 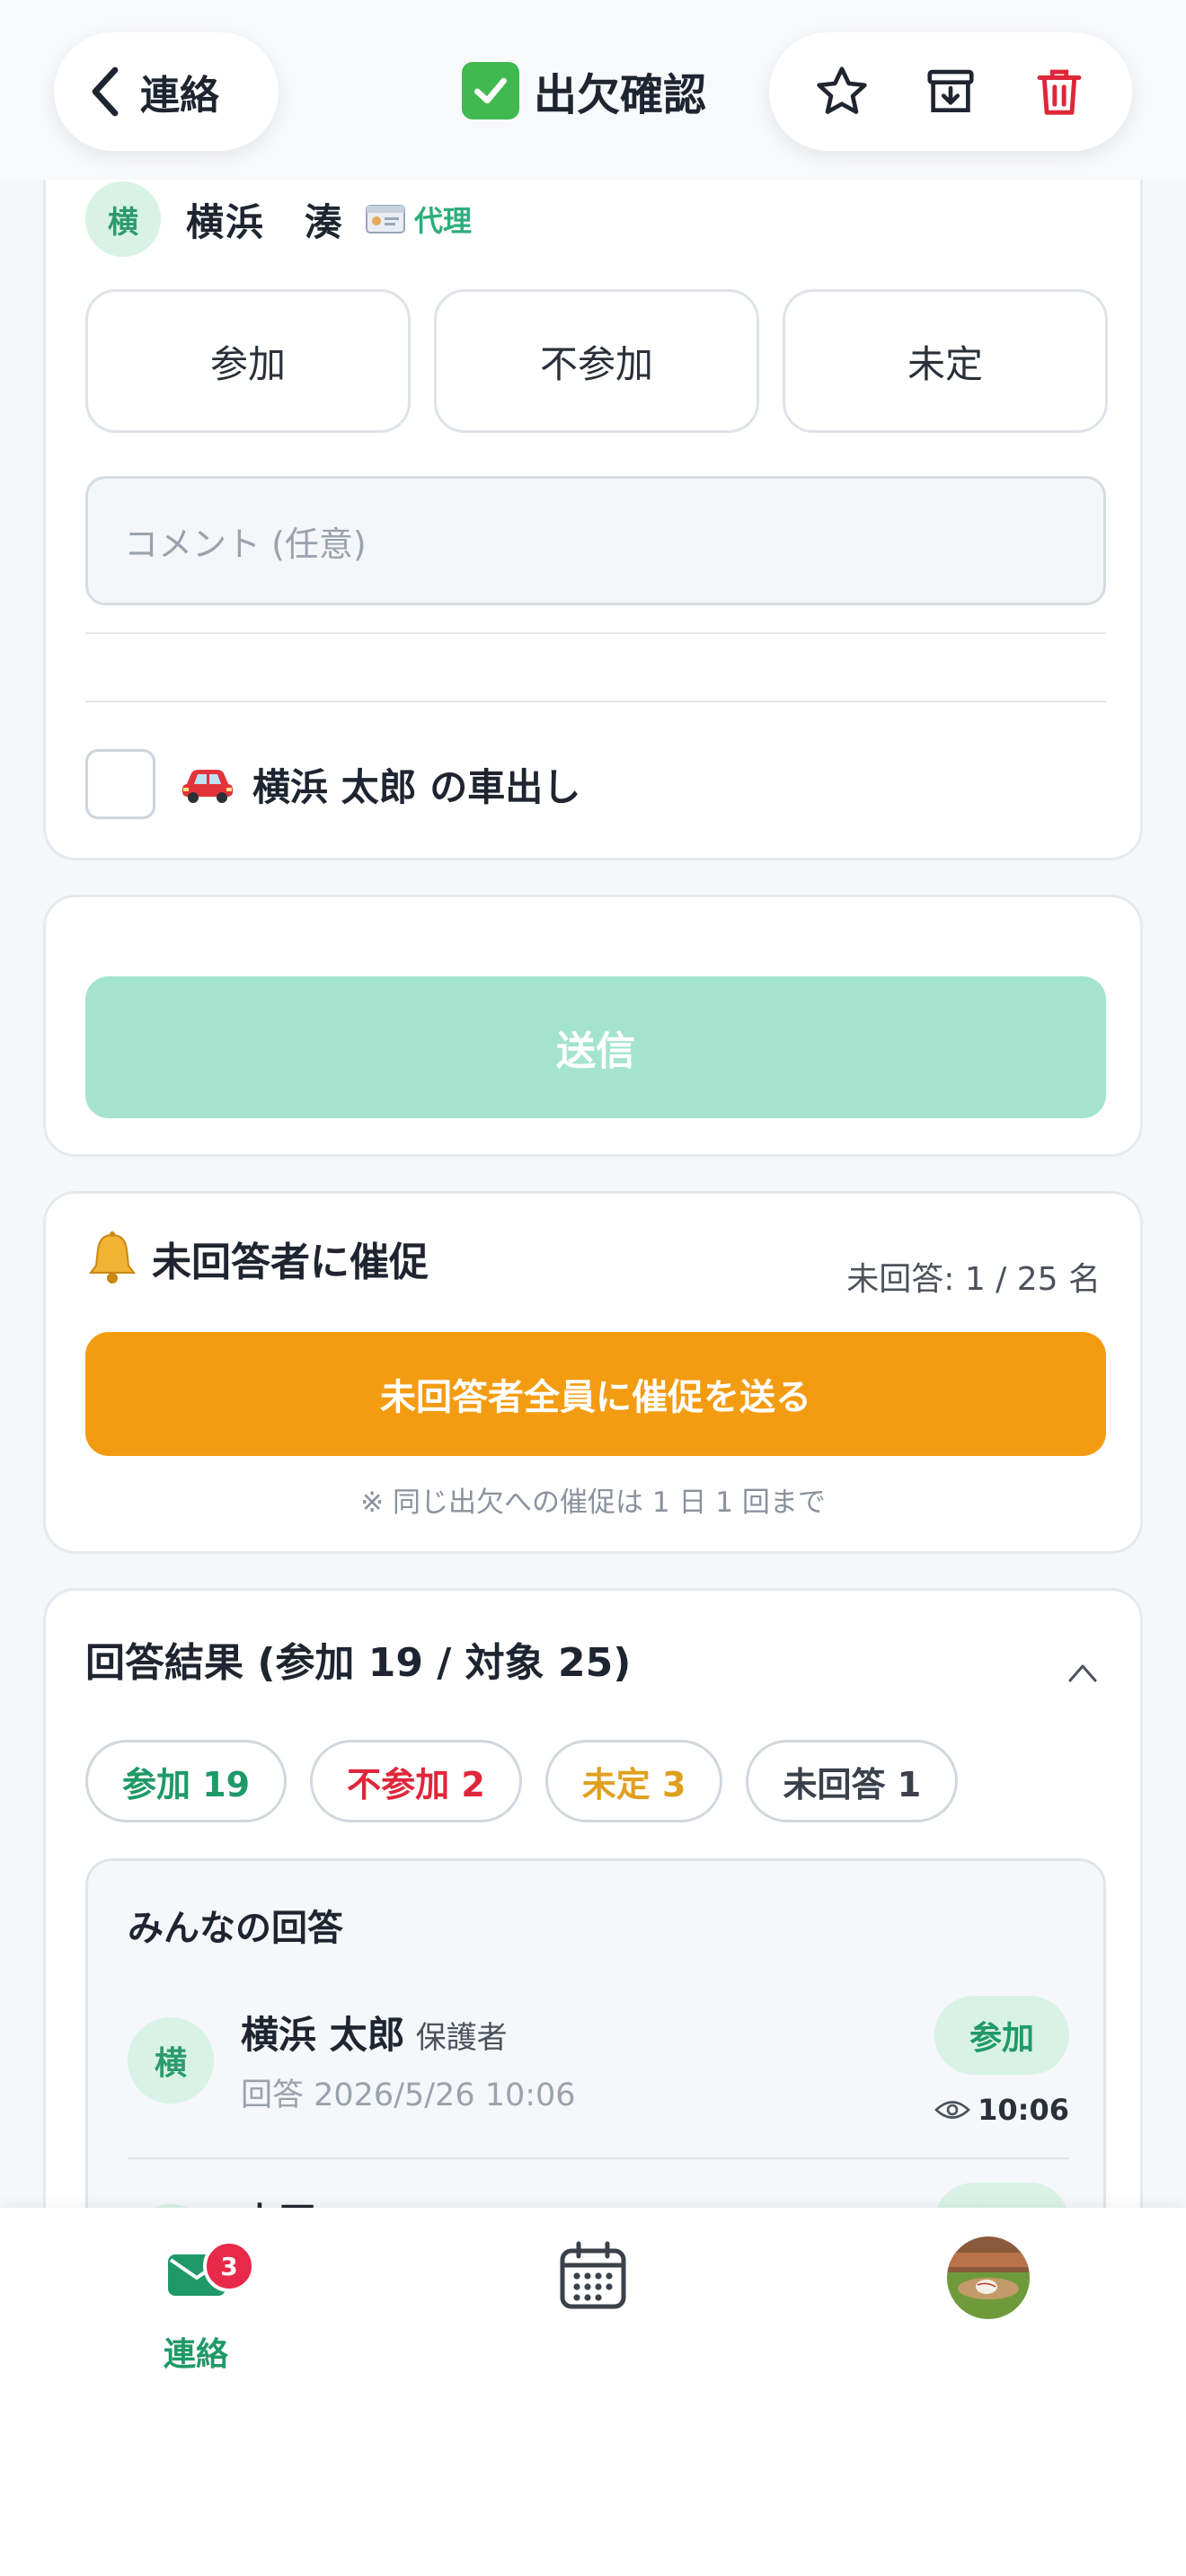 I want to click on trash-icon, so click(x=1059, y=91).